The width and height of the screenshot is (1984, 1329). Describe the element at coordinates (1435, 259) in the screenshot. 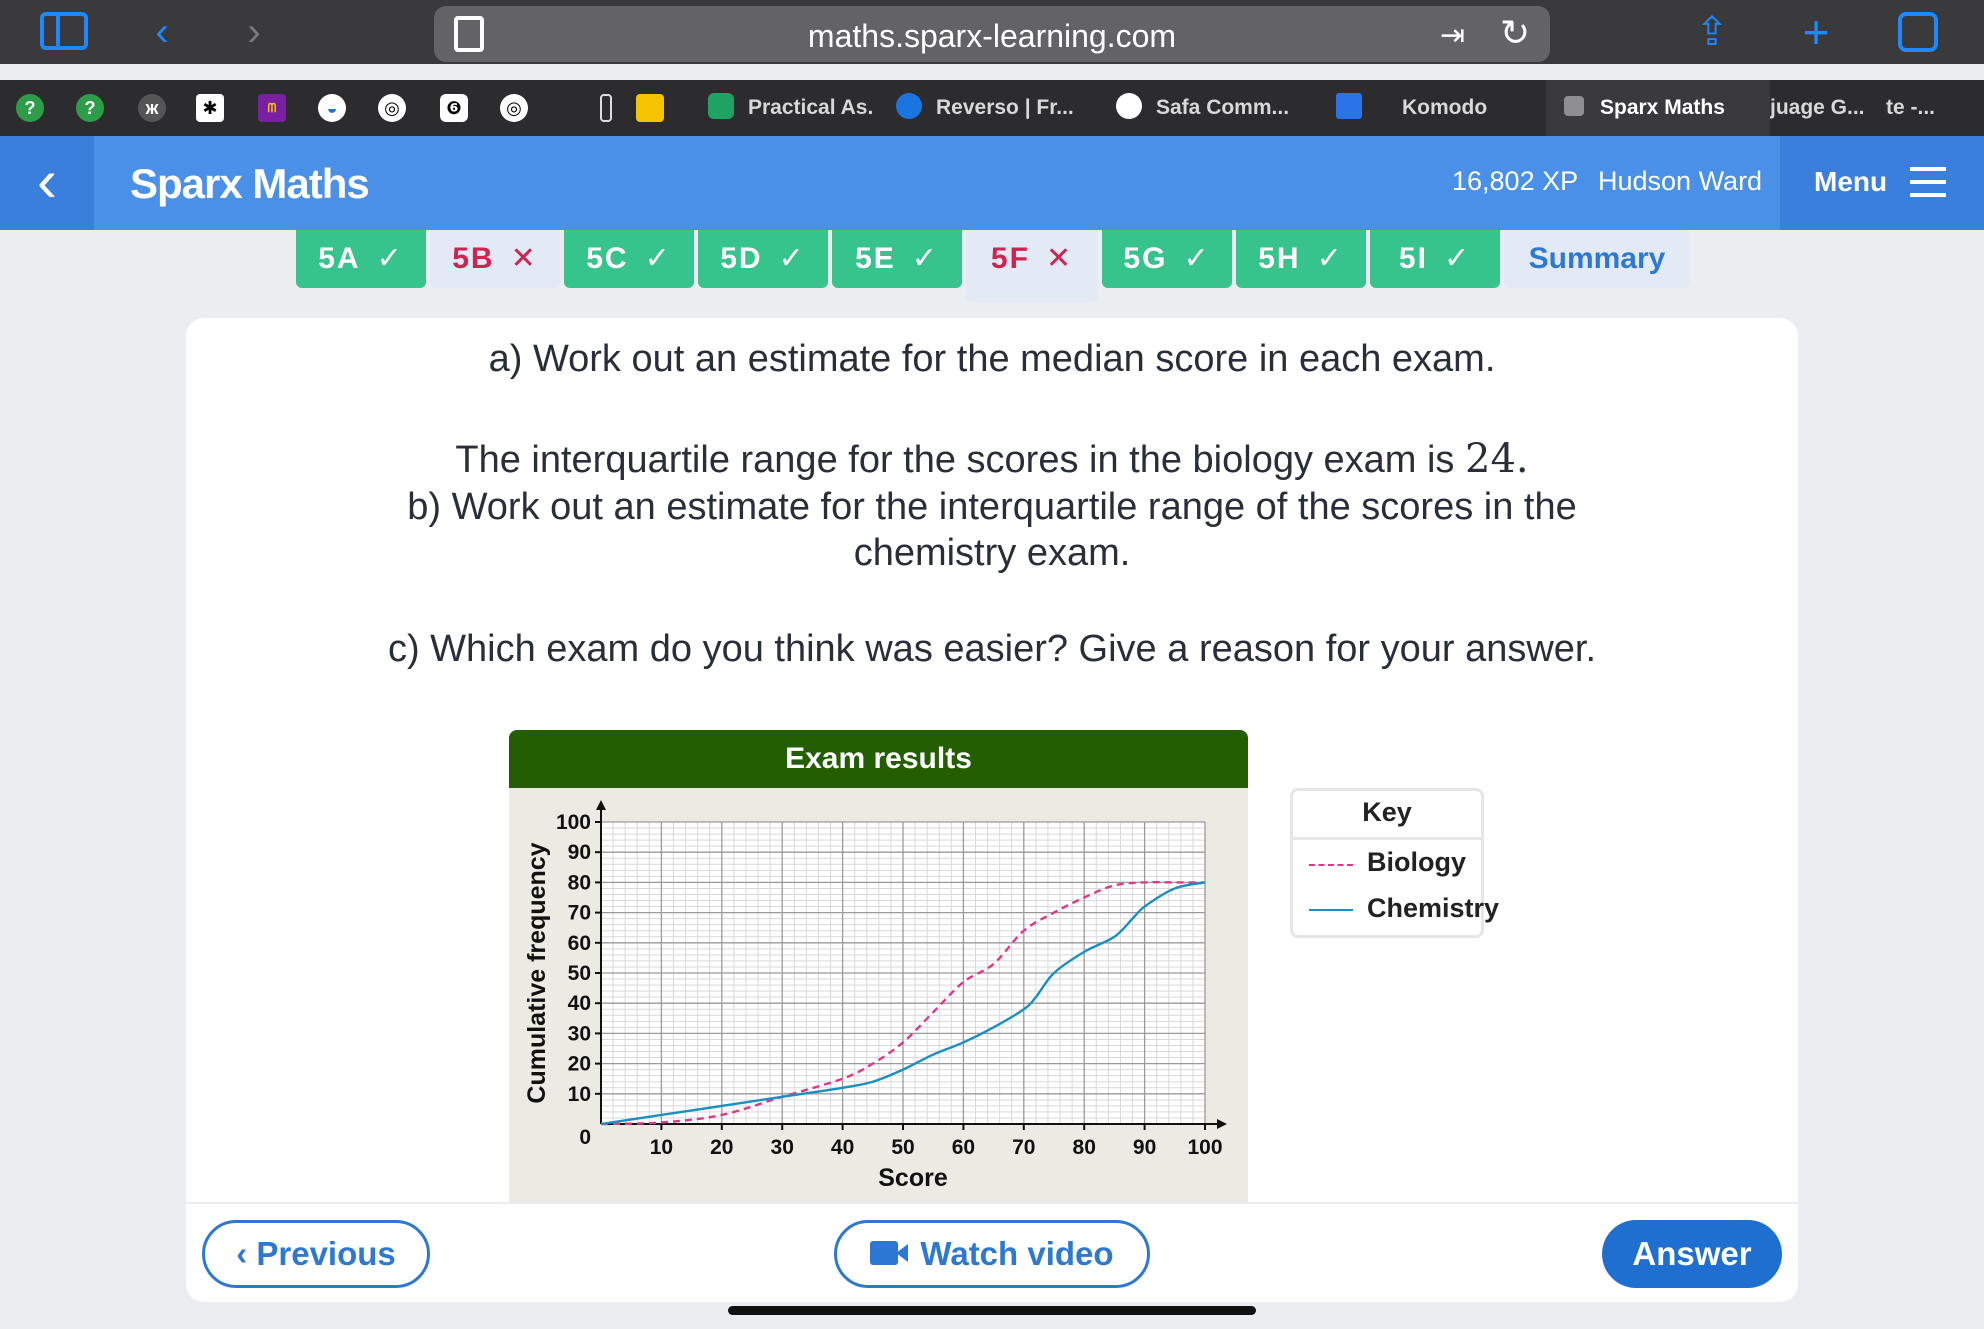

I see `task-tab-5i: 5I ✓` at that location.